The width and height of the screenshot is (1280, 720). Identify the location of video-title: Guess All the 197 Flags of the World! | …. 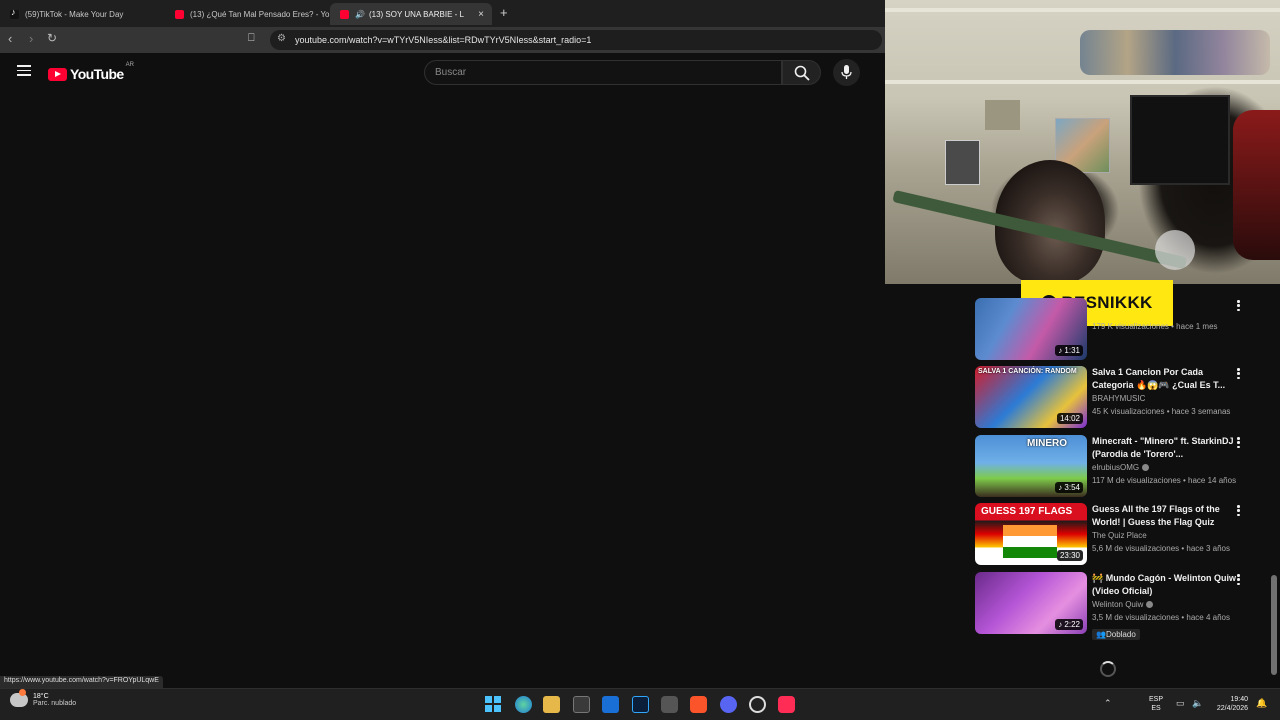
(1167, 516).